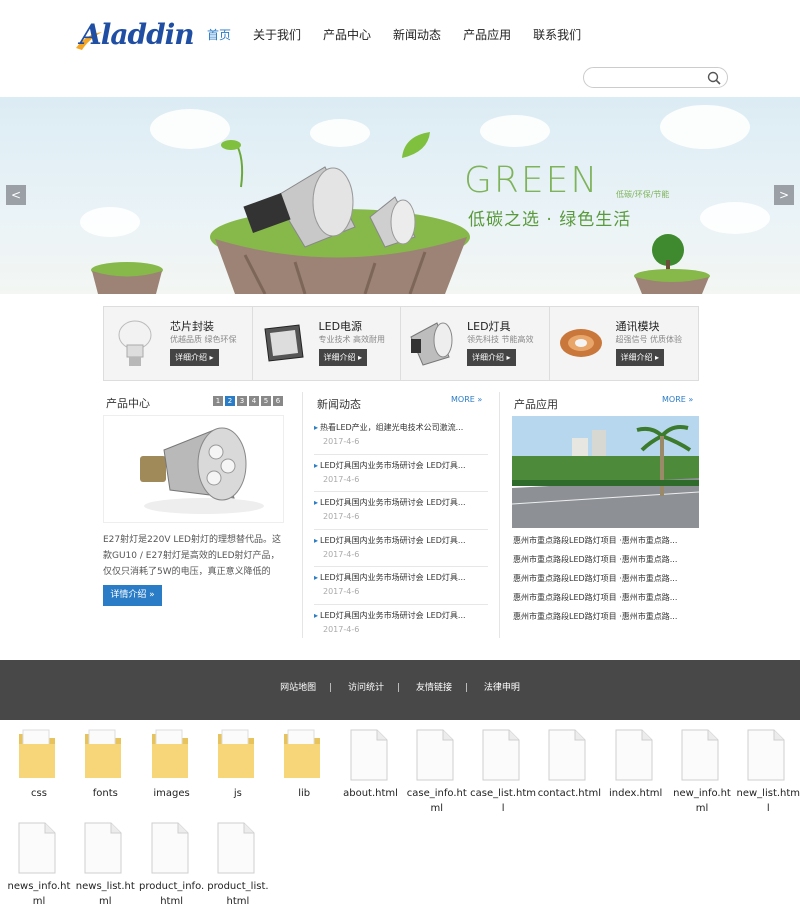  What do you see at coordinates (39, 764) in the screenshot?
I see `folder-item: css` at bounding box center [39, 764].